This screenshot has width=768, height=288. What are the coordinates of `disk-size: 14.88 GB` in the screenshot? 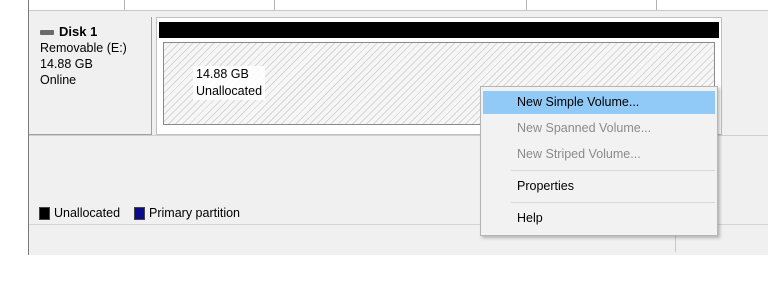 It's located at (66, 64).